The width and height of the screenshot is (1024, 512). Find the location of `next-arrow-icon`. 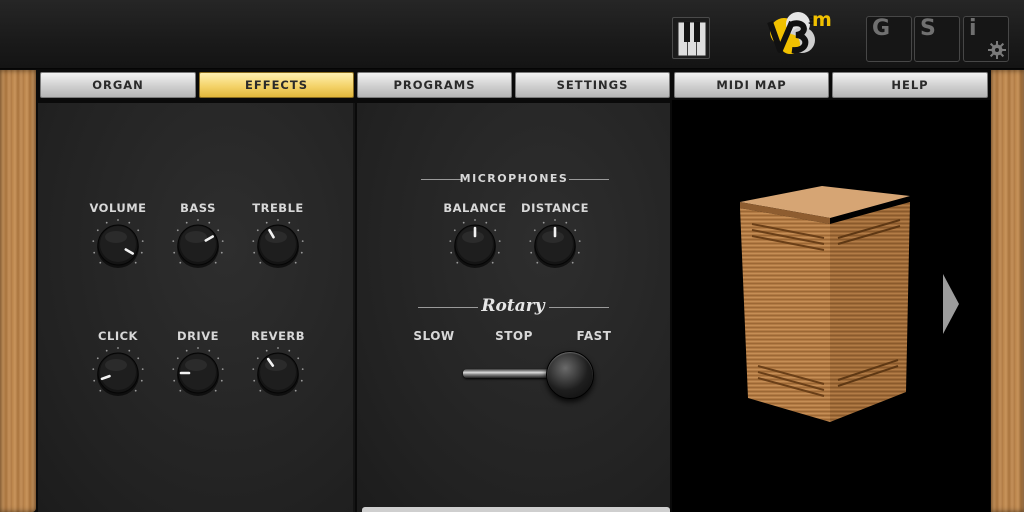

next-arrow-icon is located at coordinates (951, 304).